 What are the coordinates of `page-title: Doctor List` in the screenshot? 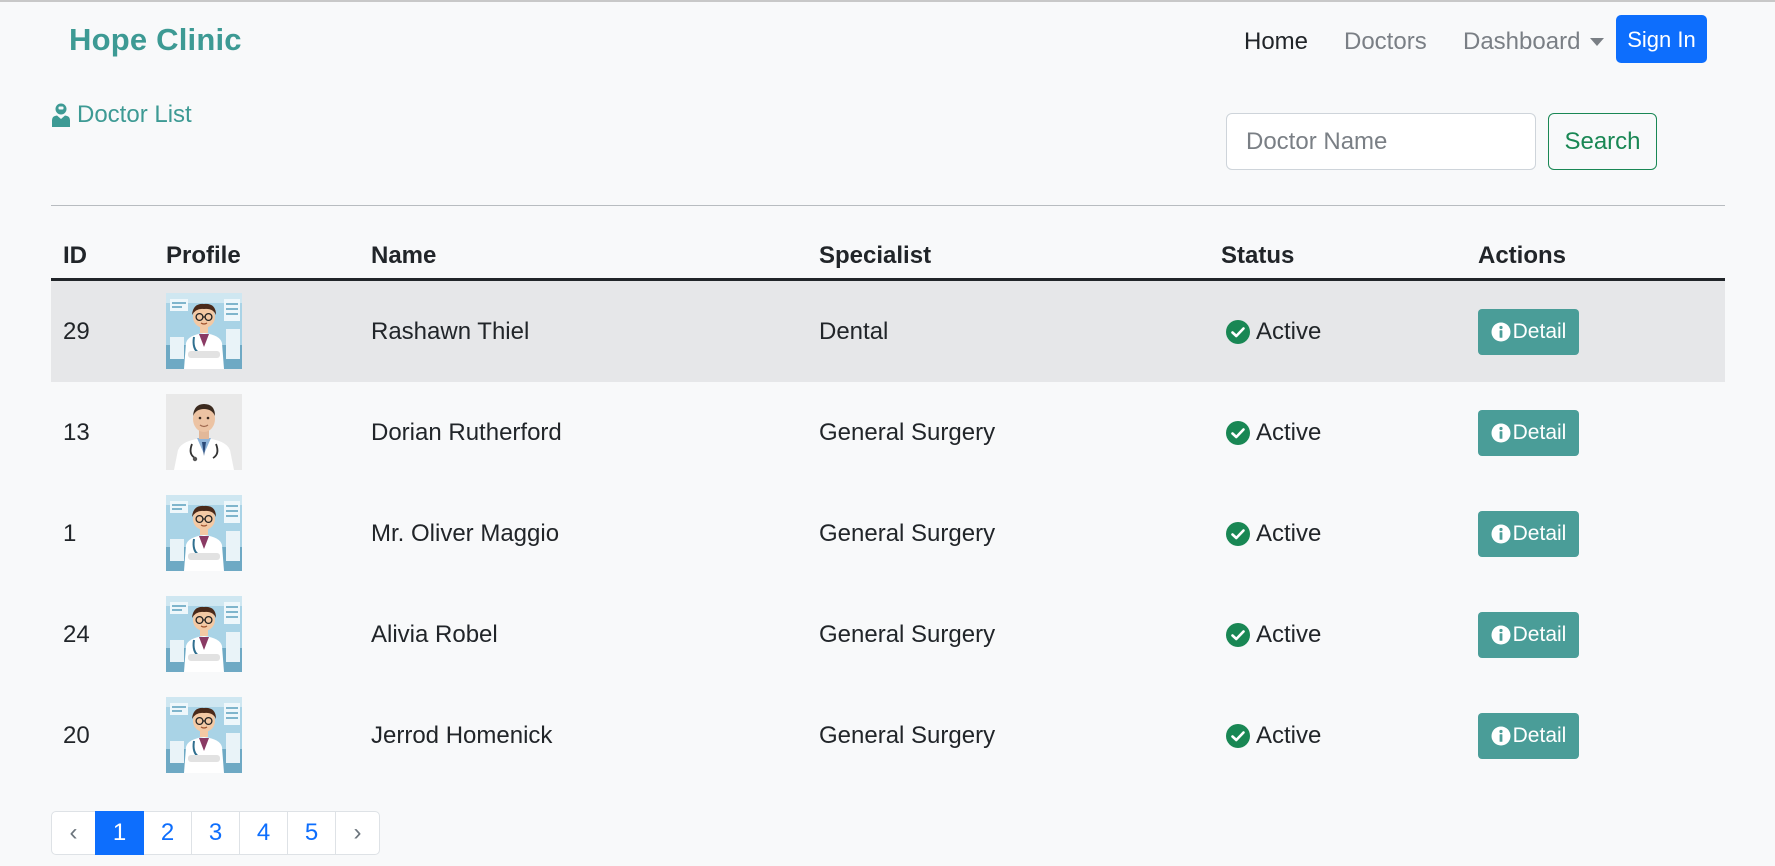 It's located at (121, 115).